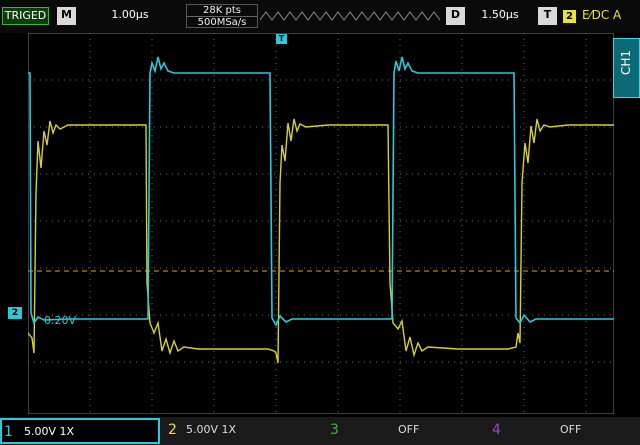 Image resolution: width=640 pixels, height=445 pixels. What do you see at coordinates (626, 63) in the screenshot?
I see `ch1-tab-label: CH1` at bounding box center [626, 63].